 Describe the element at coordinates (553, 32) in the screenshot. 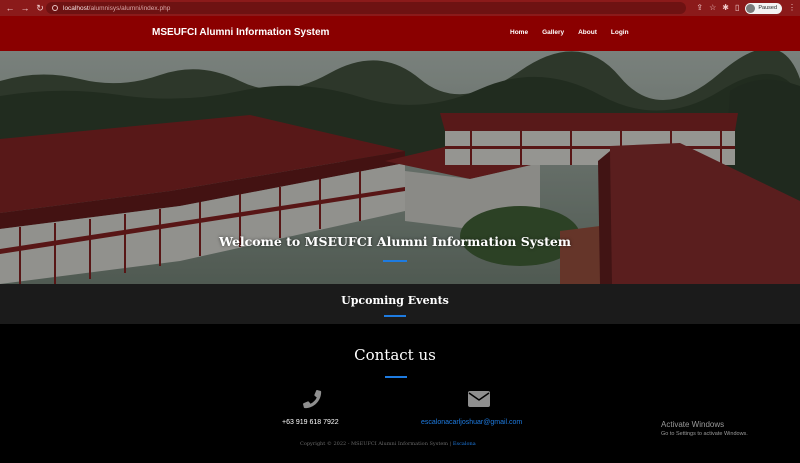

I see `nav-gallery-link: Gallery` at that location.